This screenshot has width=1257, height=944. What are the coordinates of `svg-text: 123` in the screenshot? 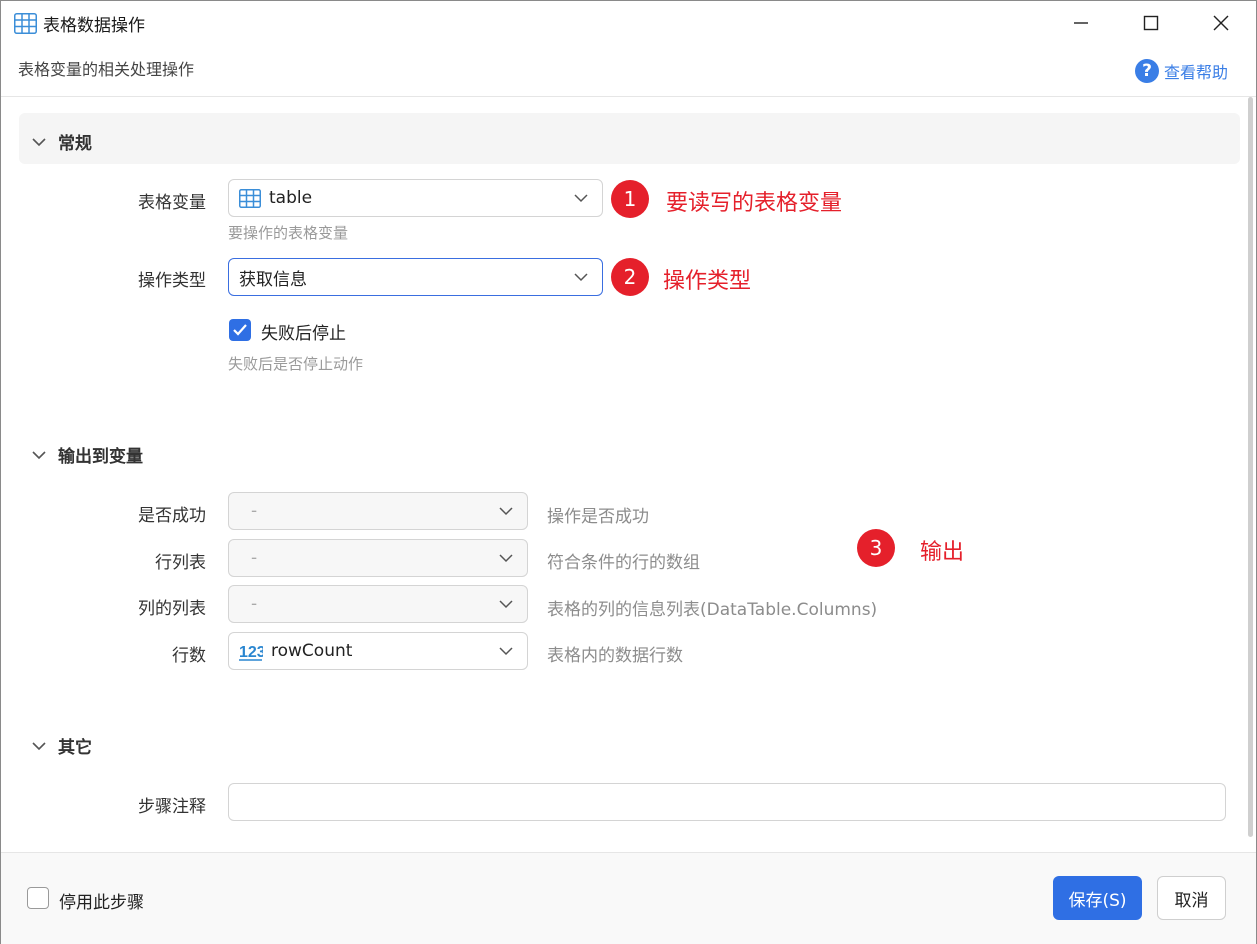 It's located at (251, 652).